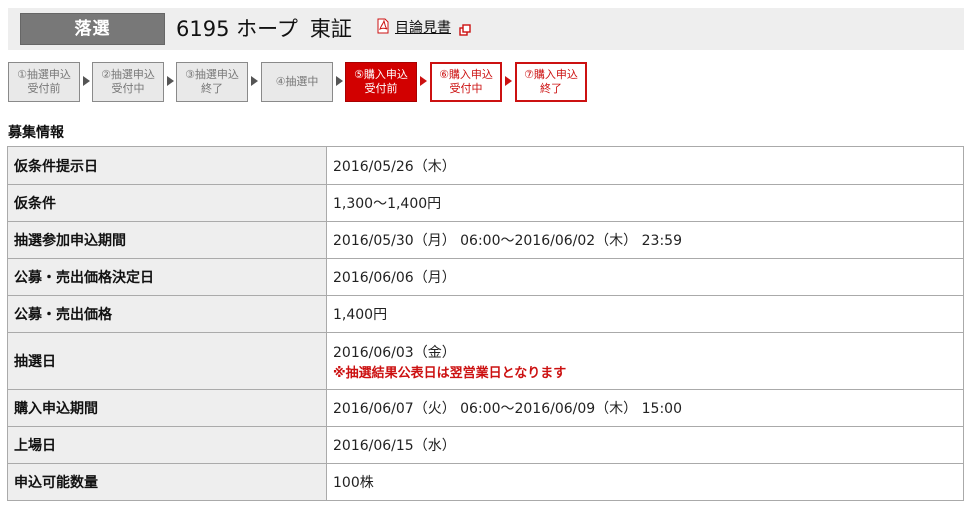 The height and width of the screenshot is (510, 975). I want to click on row-value: 2016/06/07（火） 06:00〜2016/06/09（木） 15:00, so click(645, 408).